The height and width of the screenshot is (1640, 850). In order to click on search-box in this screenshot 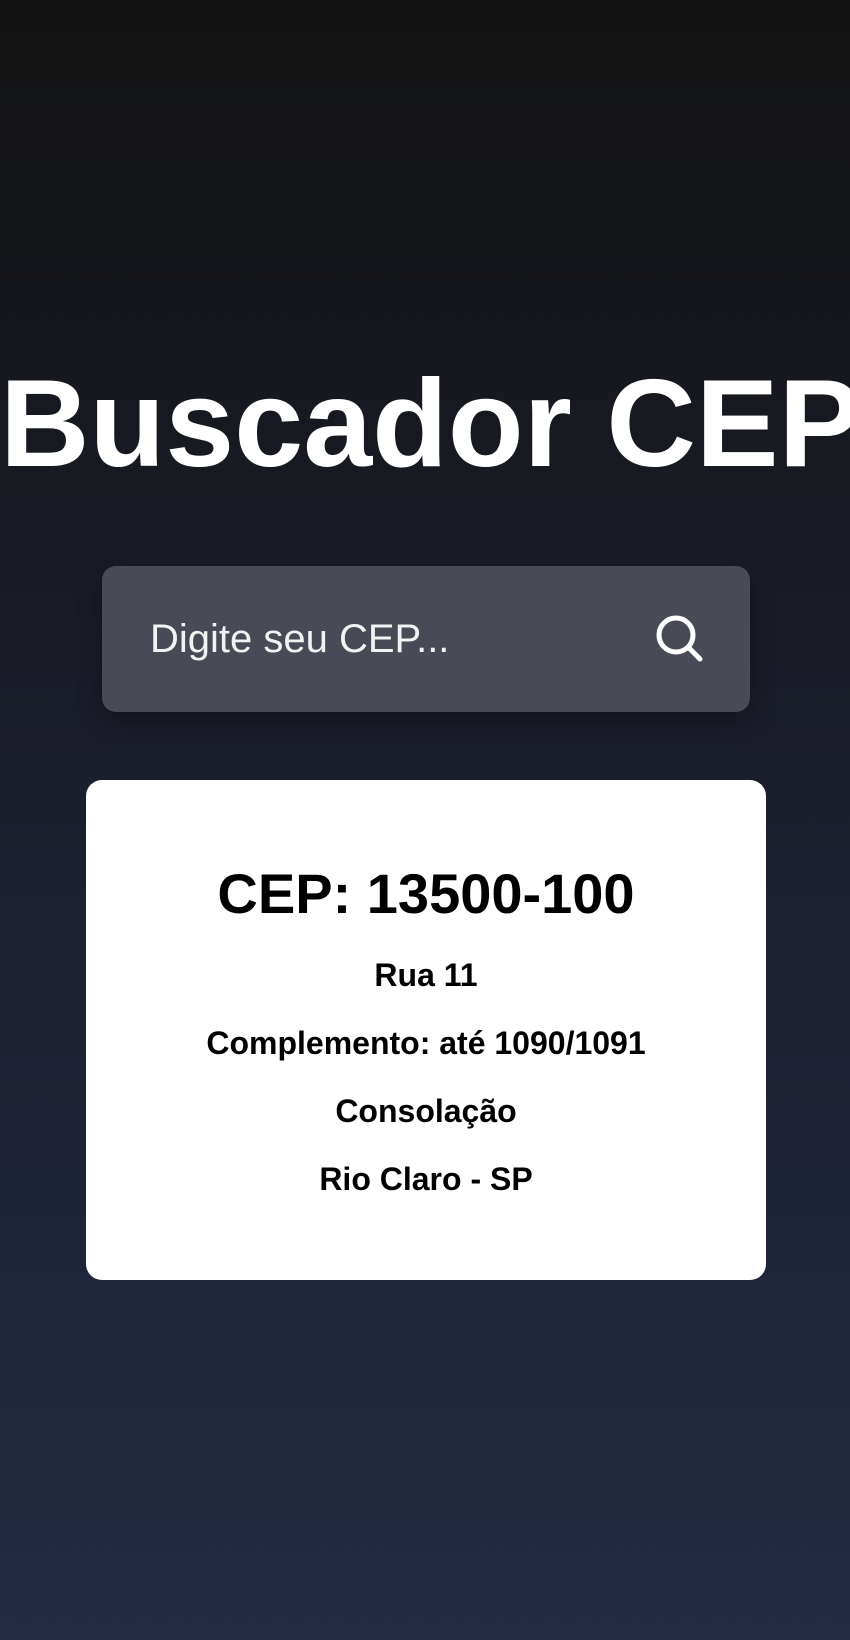, I will do `click(426, 639)`.